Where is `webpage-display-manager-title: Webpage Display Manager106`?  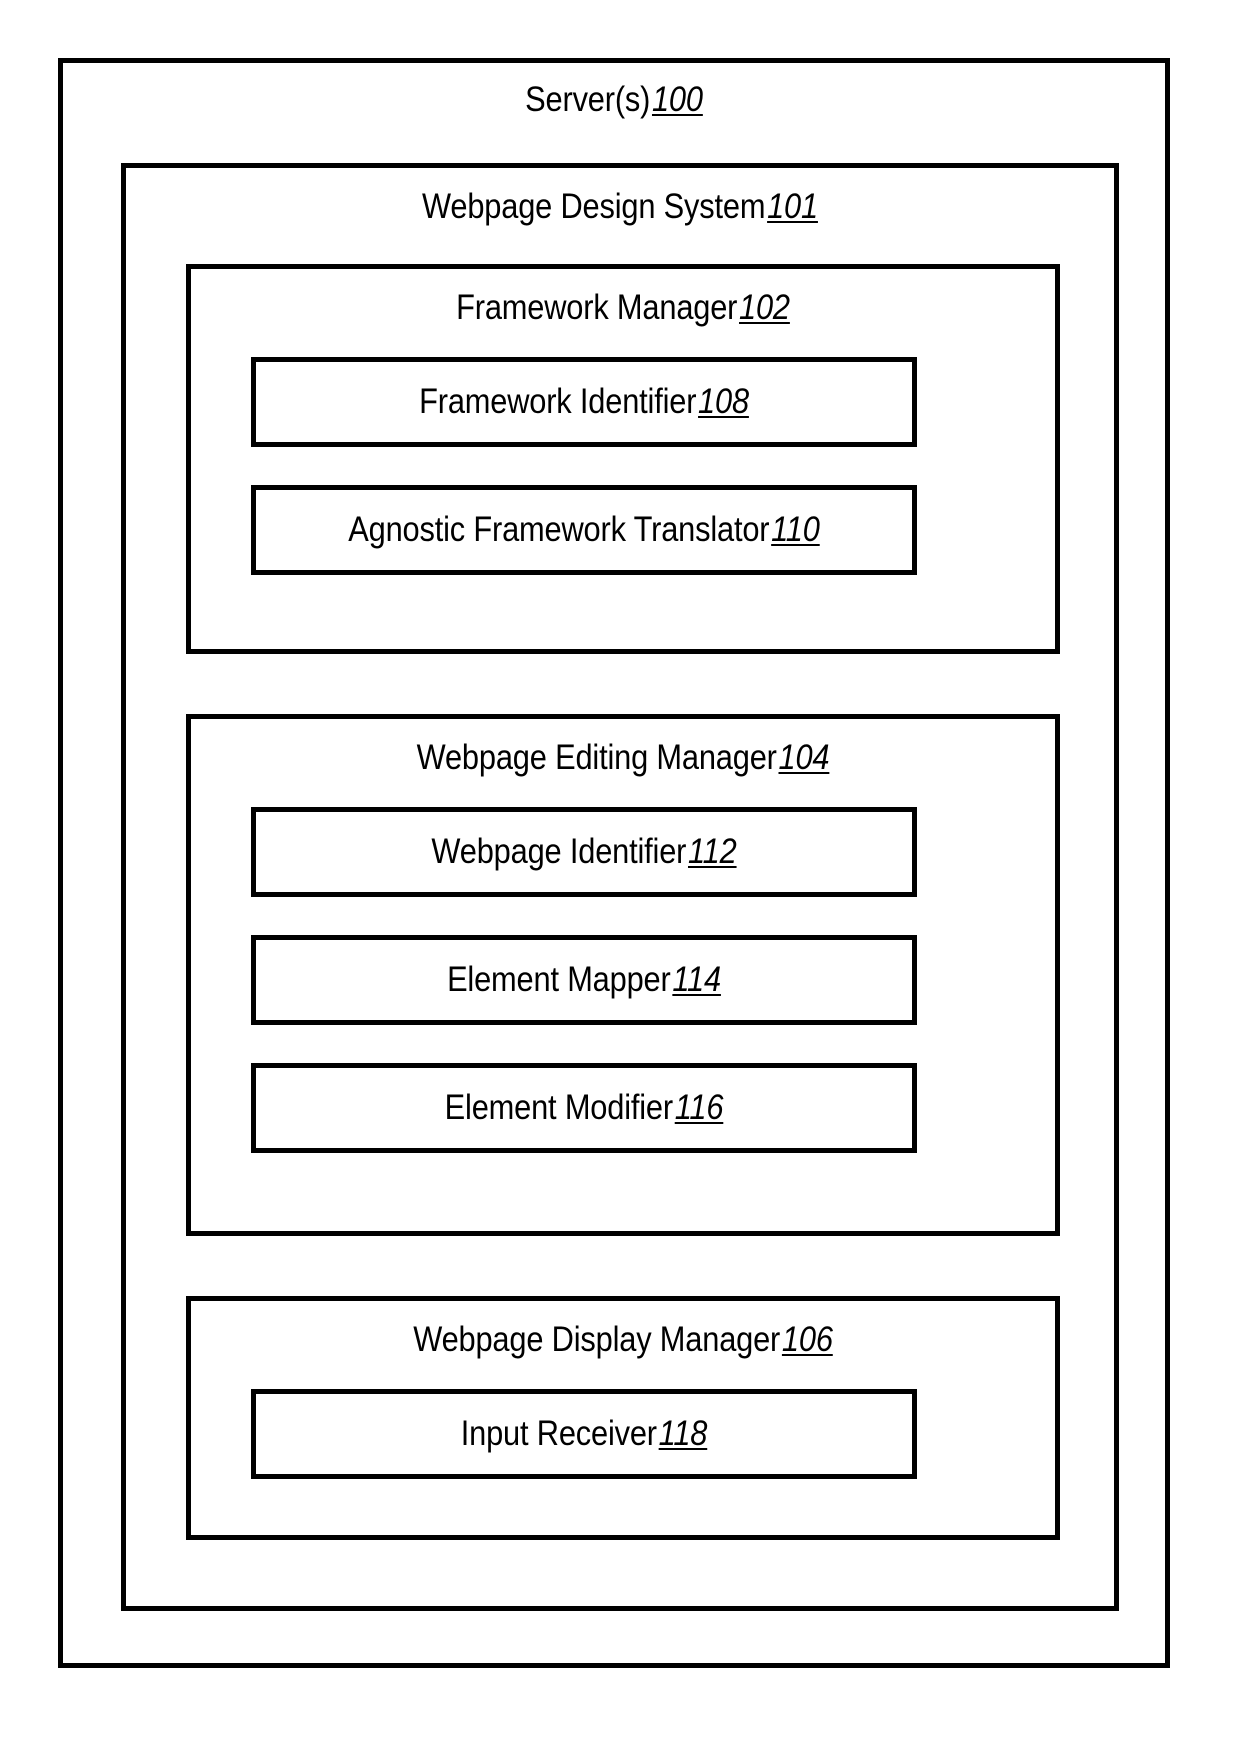
webpage-display-manager-title: Webpage Display Manager106 is located at coordinates (623, 1340).